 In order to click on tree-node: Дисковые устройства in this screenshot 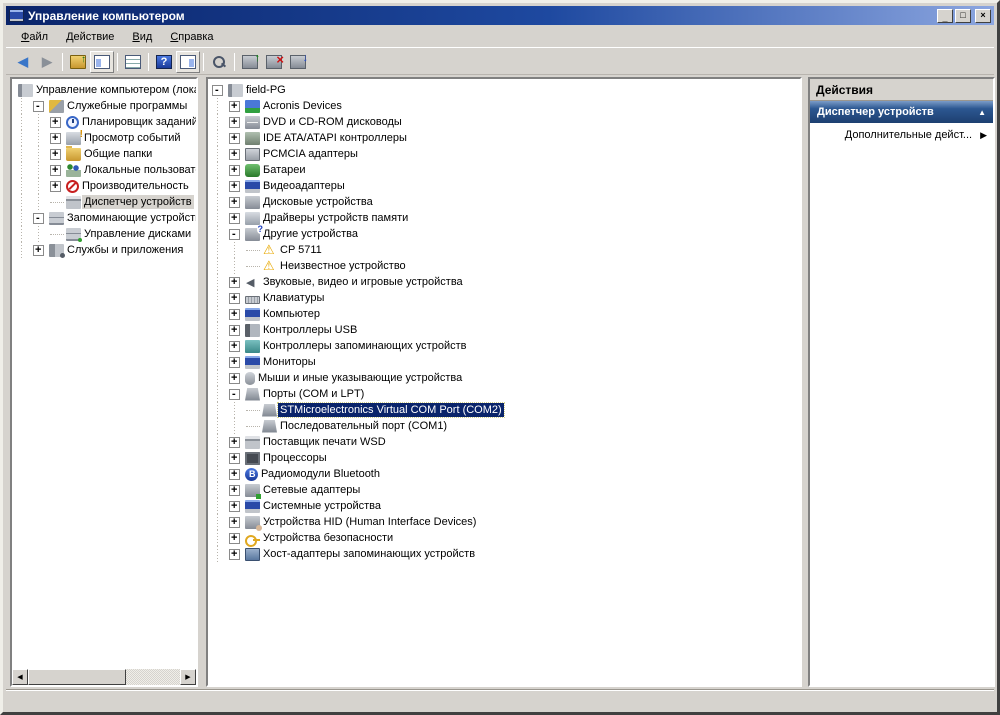, I will do `click(506, 202)`.